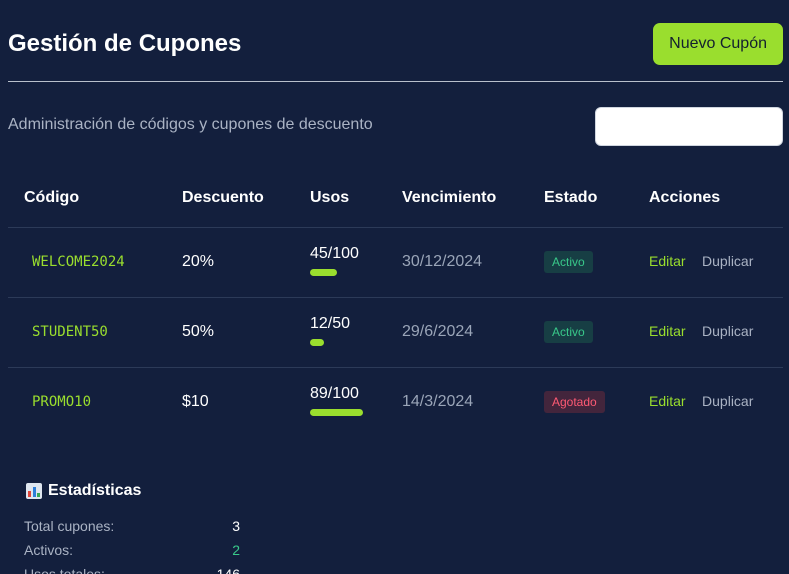 The width and height of the screenshot is (789, 574). What do you see at coordinates (457, 199) in the screenshot?
I see `column-header-expiration: Vencimiento` at bounding box center [457, 199].